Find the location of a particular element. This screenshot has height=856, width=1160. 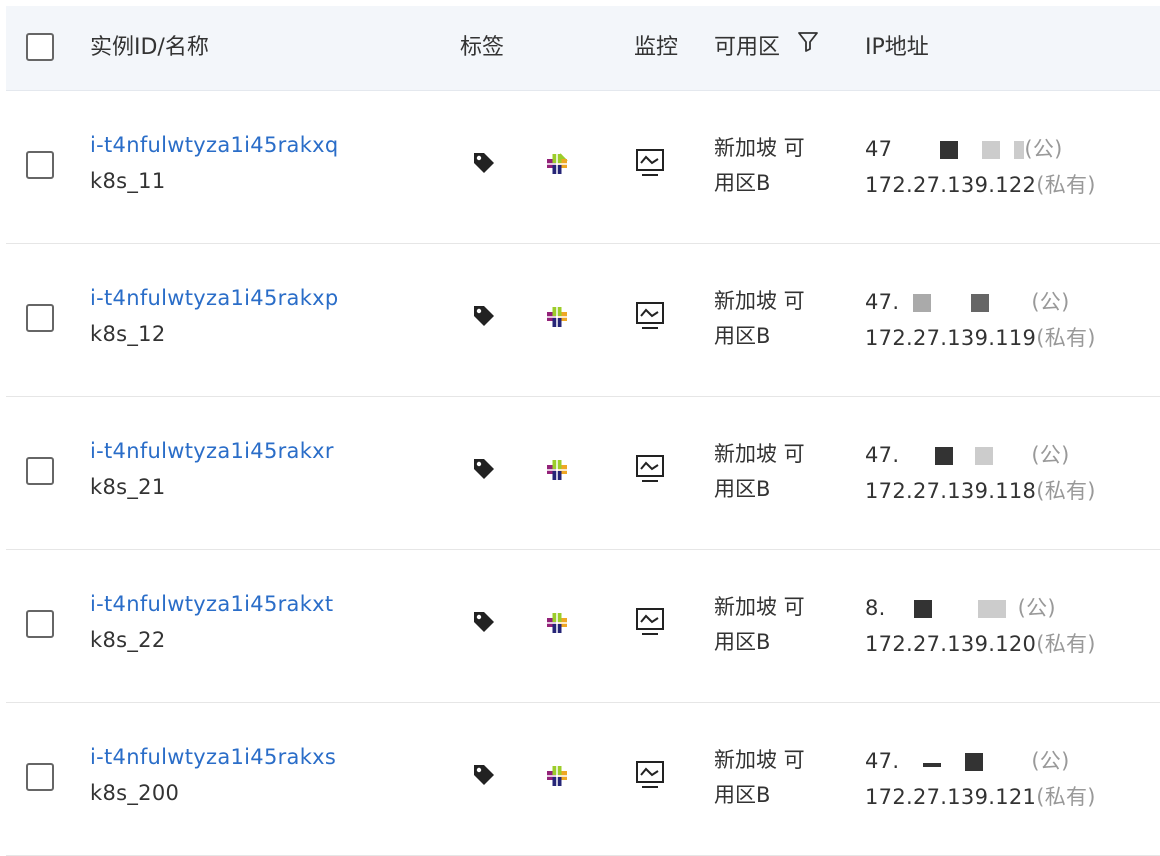

public-ip-prefix: 8. is located at coordinates (875, 608).